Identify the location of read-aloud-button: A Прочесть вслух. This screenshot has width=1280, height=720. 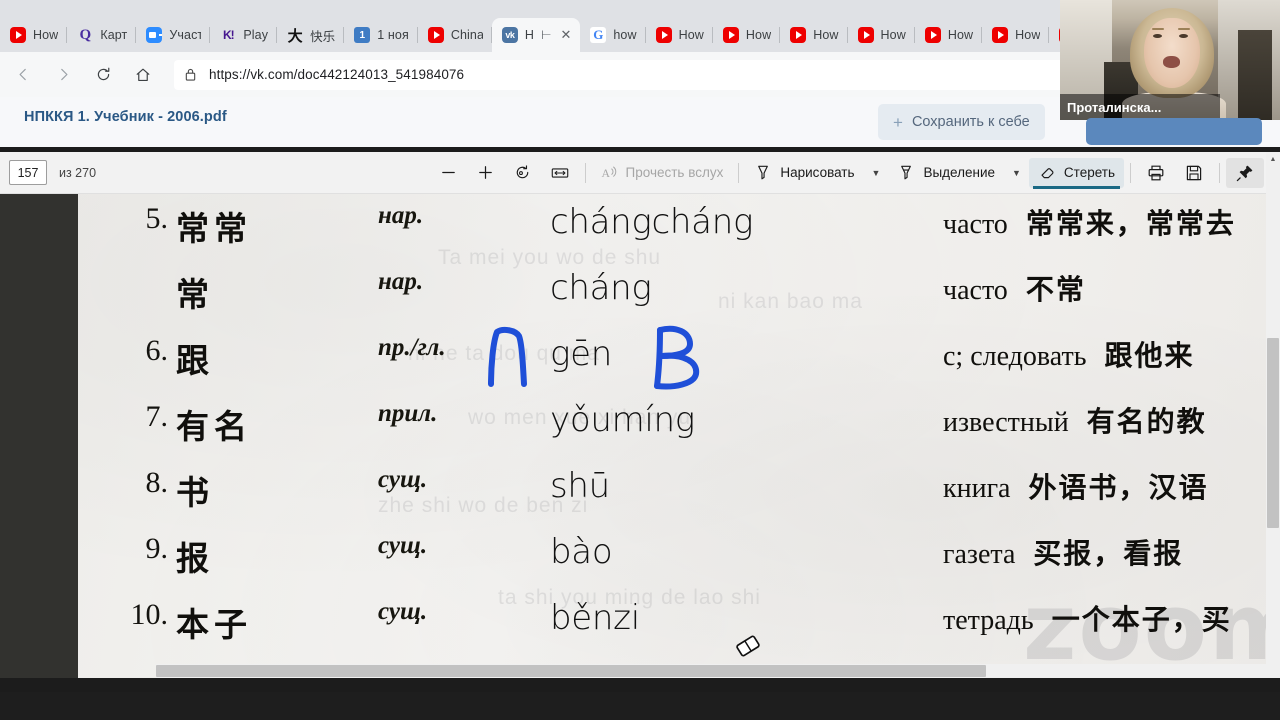
(662, 173).